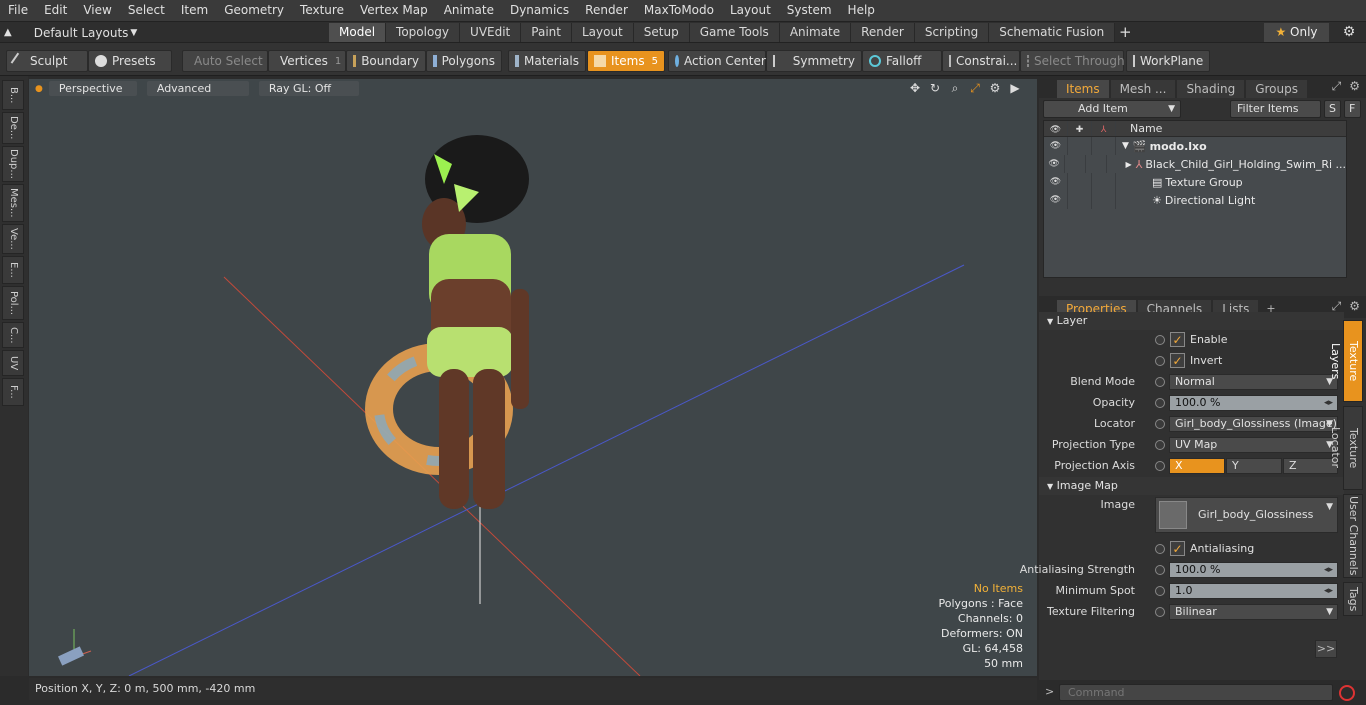  Describe the element at coordinates (1160, 340) in the screenshot. I see `enable-radio` at that location.